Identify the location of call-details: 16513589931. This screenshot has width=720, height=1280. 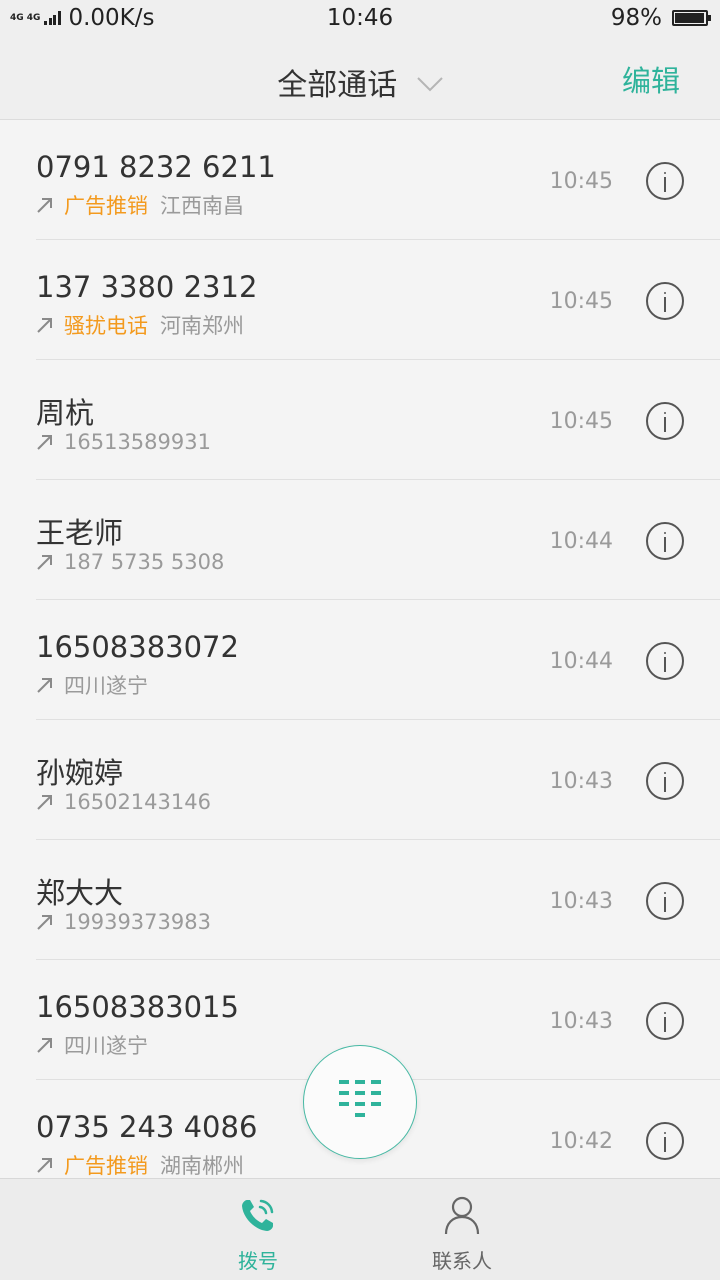
(123, 442).